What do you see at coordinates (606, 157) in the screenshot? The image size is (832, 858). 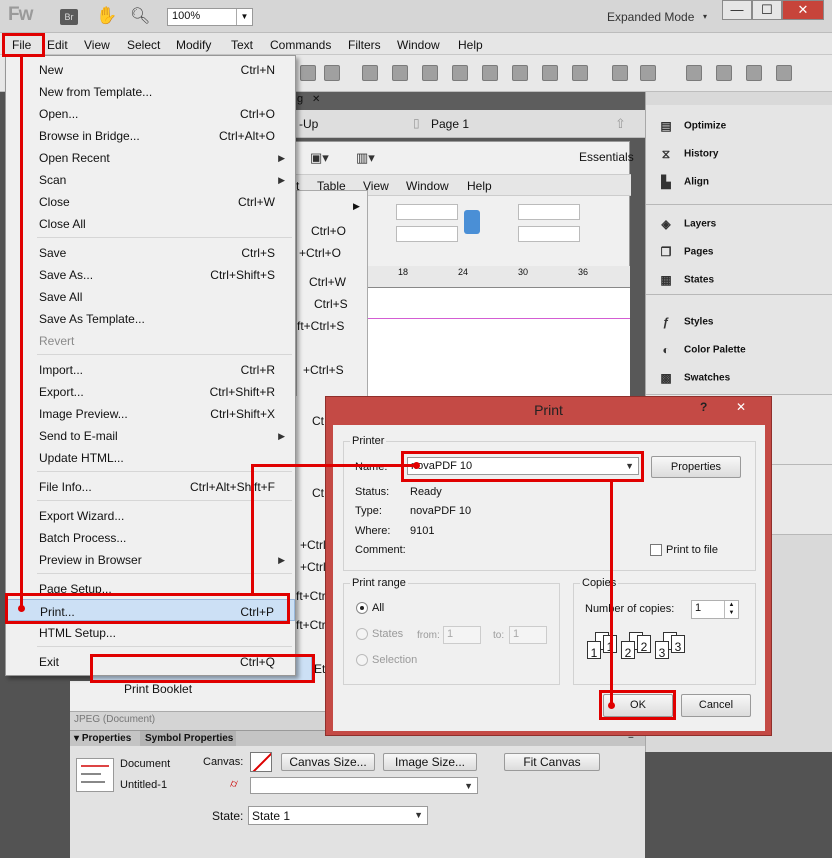 I see `essentials-label: Essentials` at bounding box center [606, 157].